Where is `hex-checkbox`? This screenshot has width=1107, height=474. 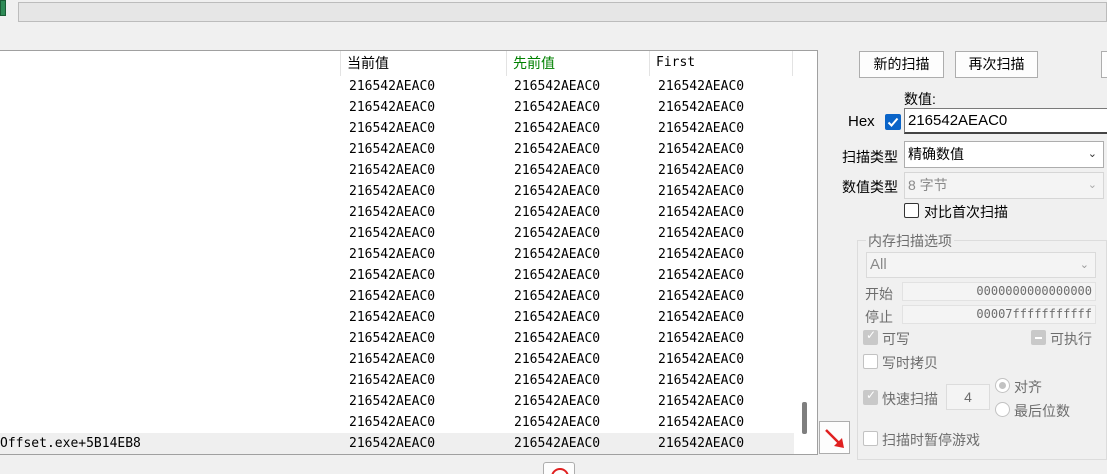 hex-checkbox is located at coordinates (893, 122).